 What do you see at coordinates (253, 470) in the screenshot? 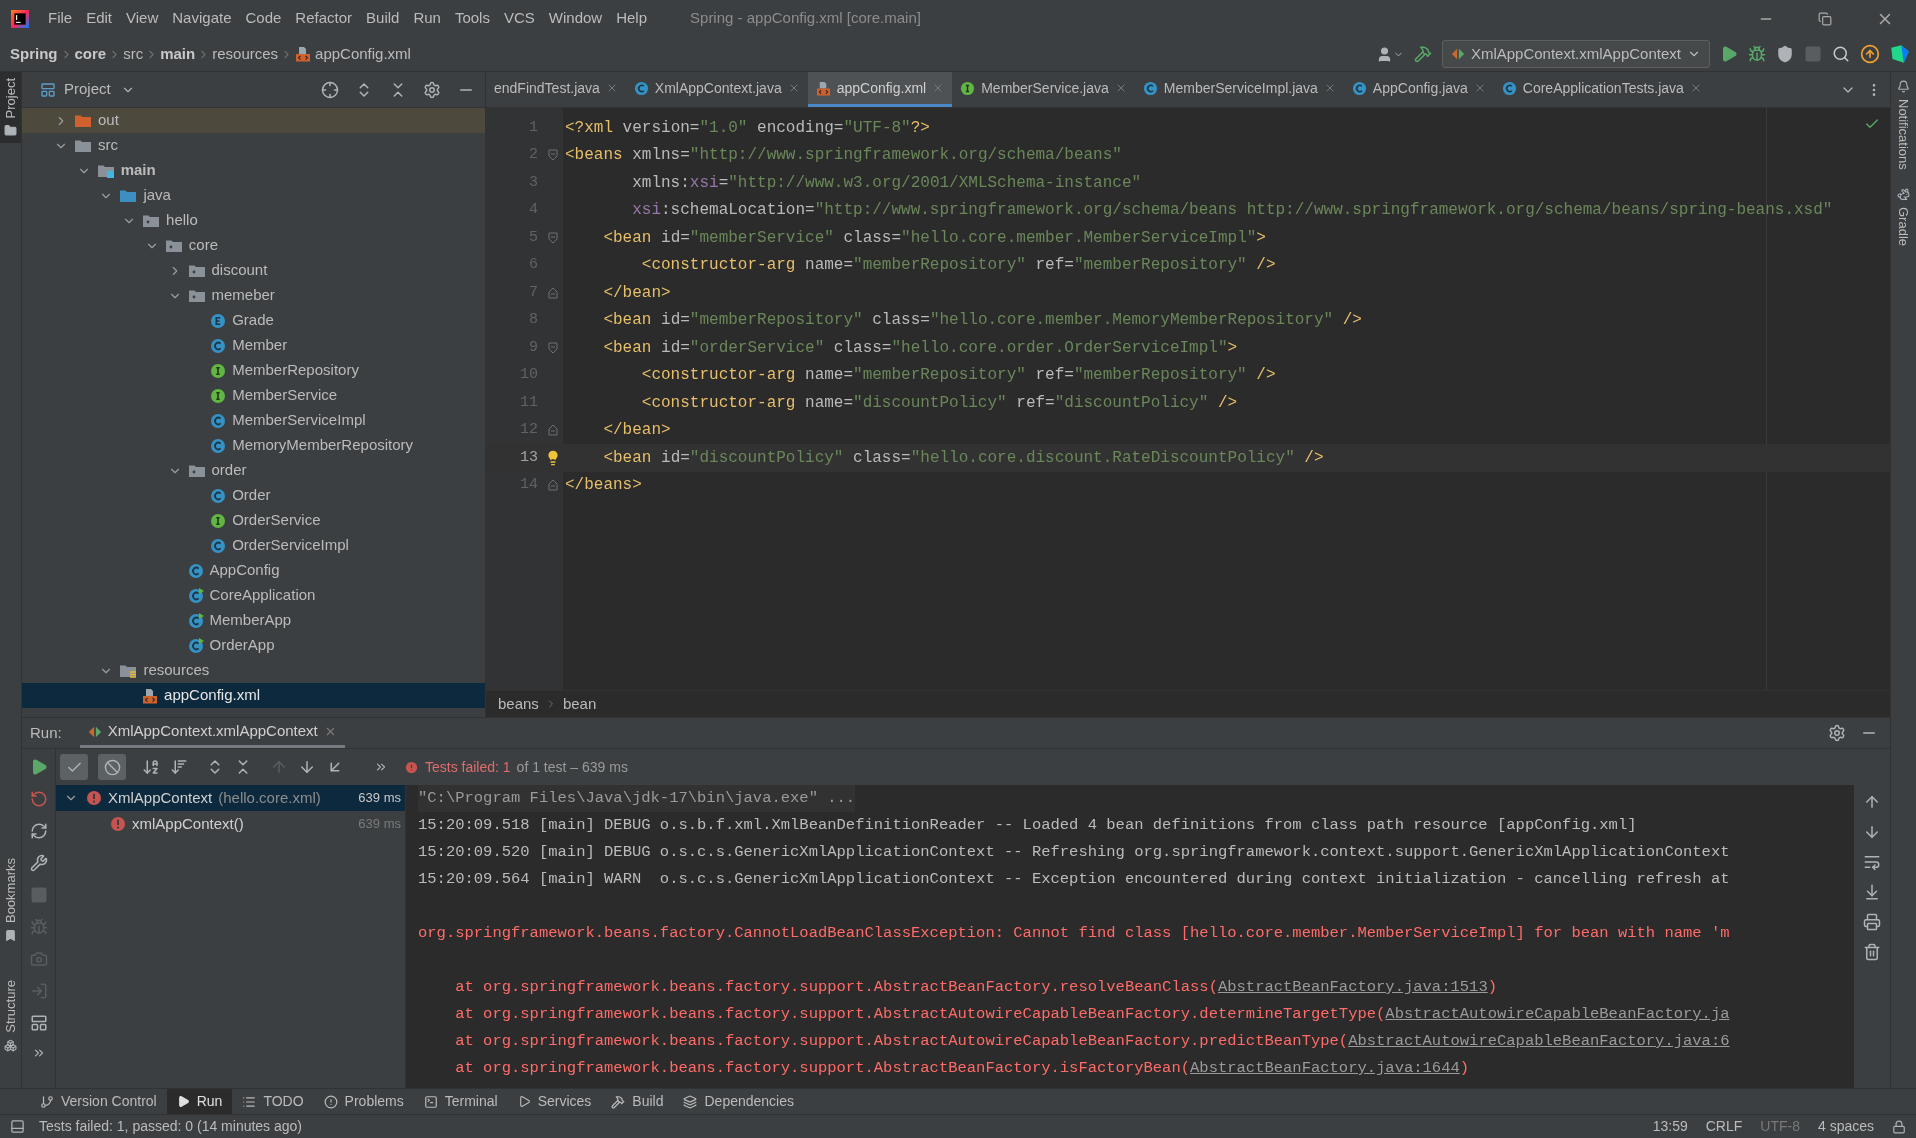
I see `tree-item: order` at bounding box center [253, 470].